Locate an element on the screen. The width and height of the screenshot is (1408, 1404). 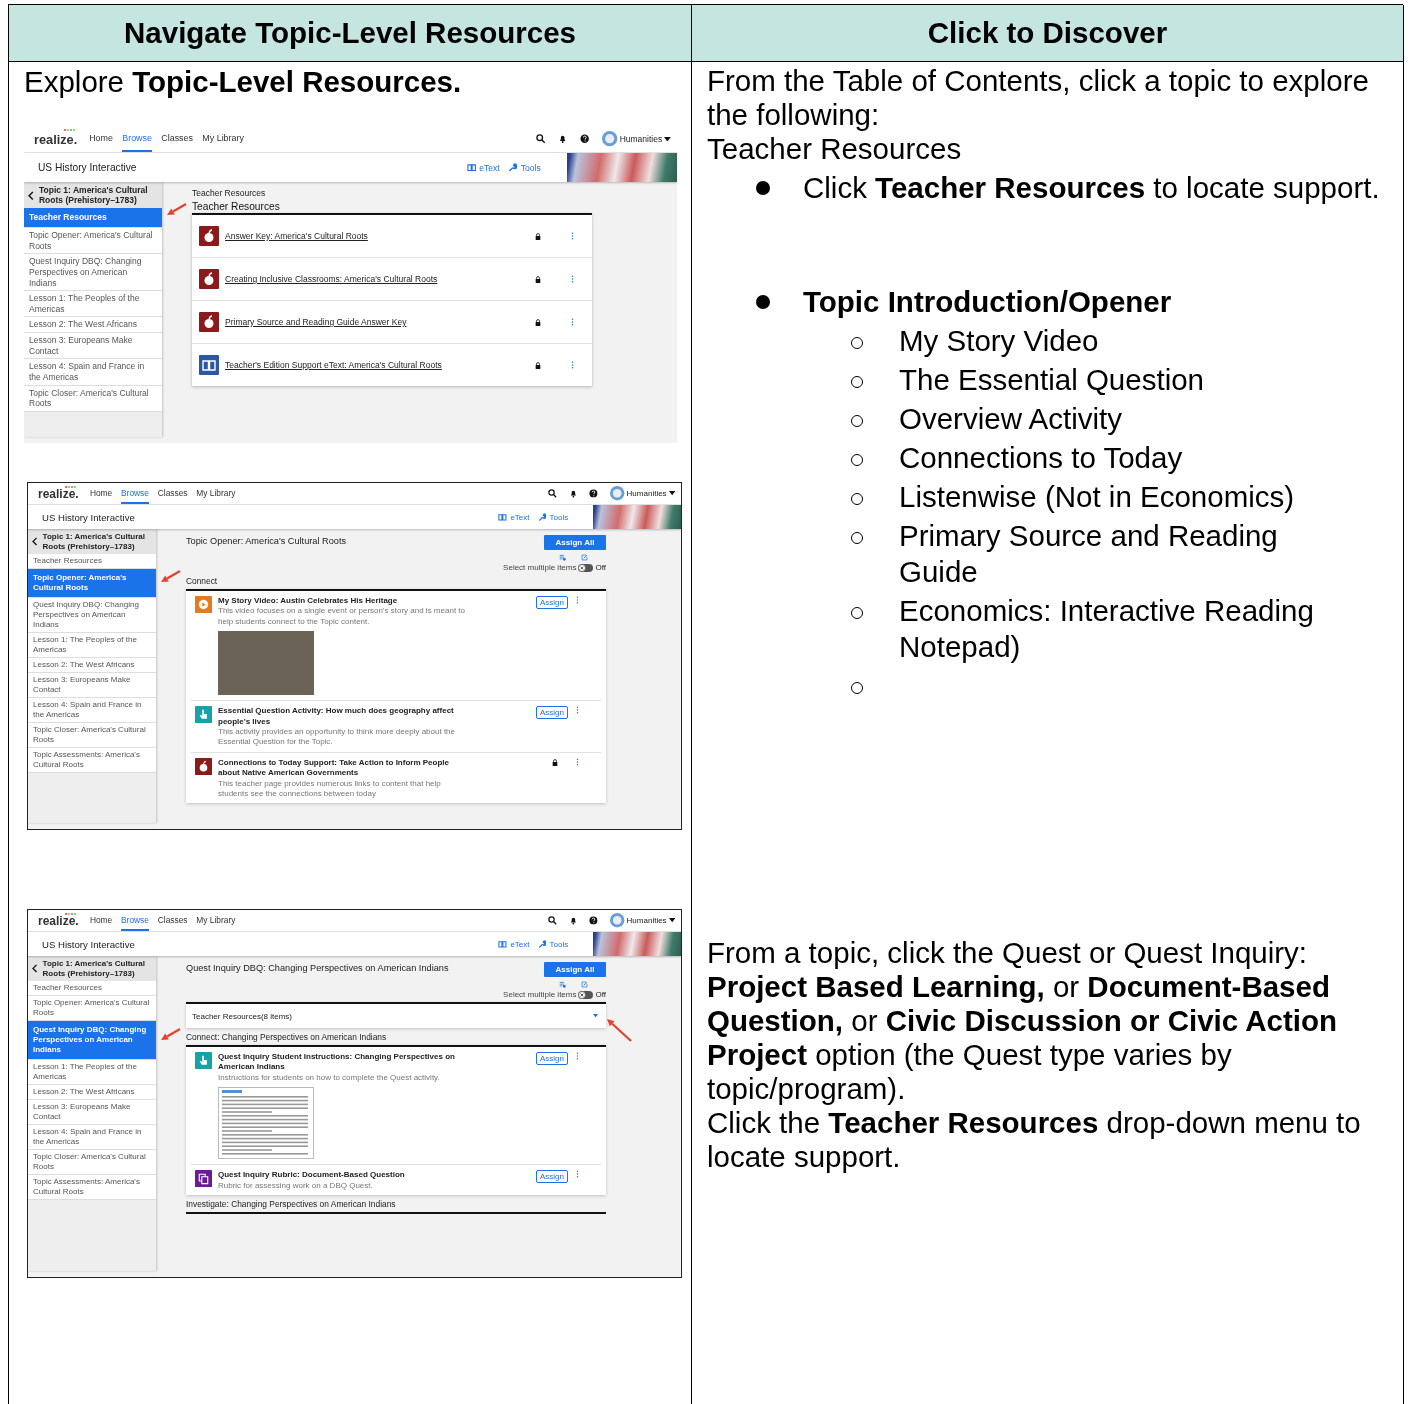
item-title: Quest Inquiry Student Instructions: Changing Perspectives on American Indians is located at coordinates (343, 1062).